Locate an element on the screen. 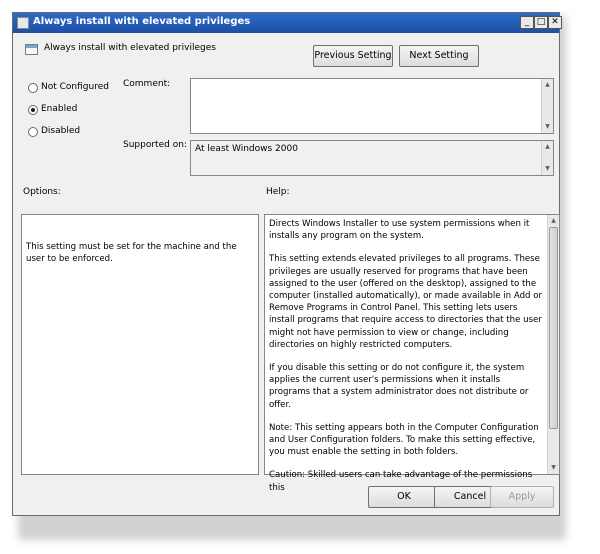 The width and height of the screenshot is (600, 554). policy-icon is located at coordinates (23, 23).